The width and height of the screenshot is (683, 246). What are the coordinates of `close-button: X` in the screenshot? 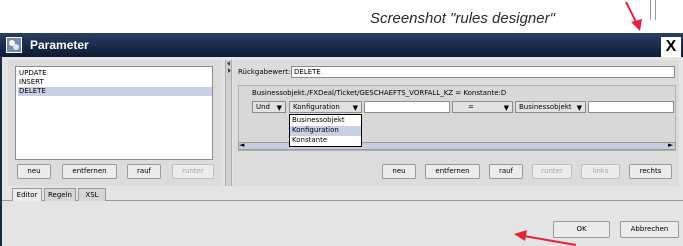 It's located at (671, 47).